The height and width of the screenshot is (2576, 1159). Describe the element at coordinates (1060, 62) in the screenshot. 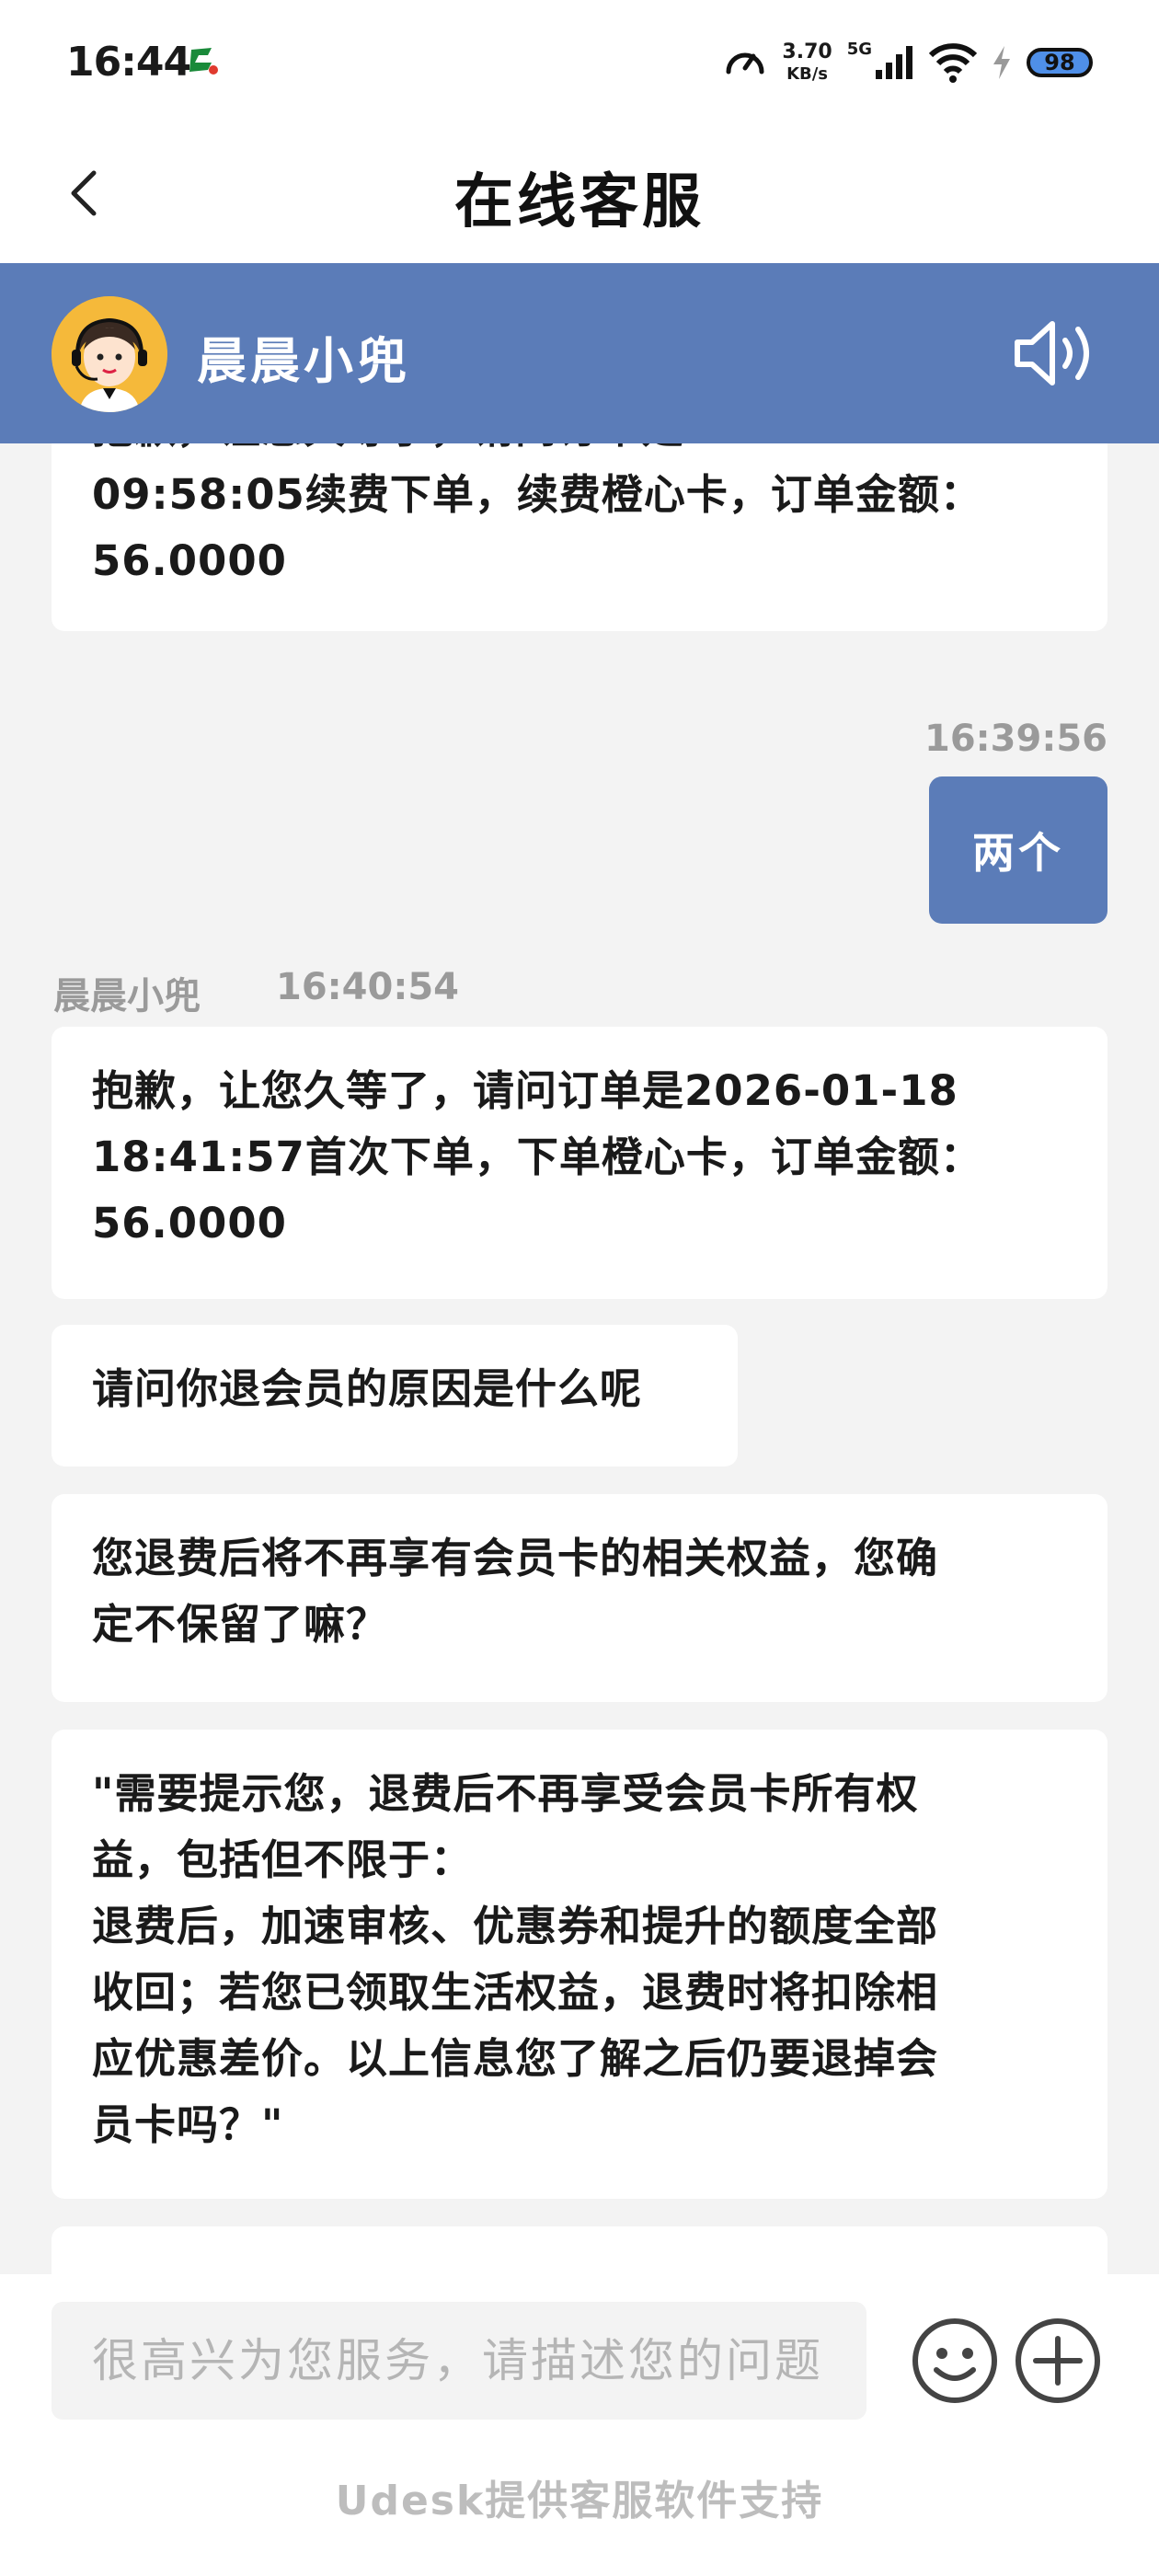

I see `battery-indicator: 98` at that location.